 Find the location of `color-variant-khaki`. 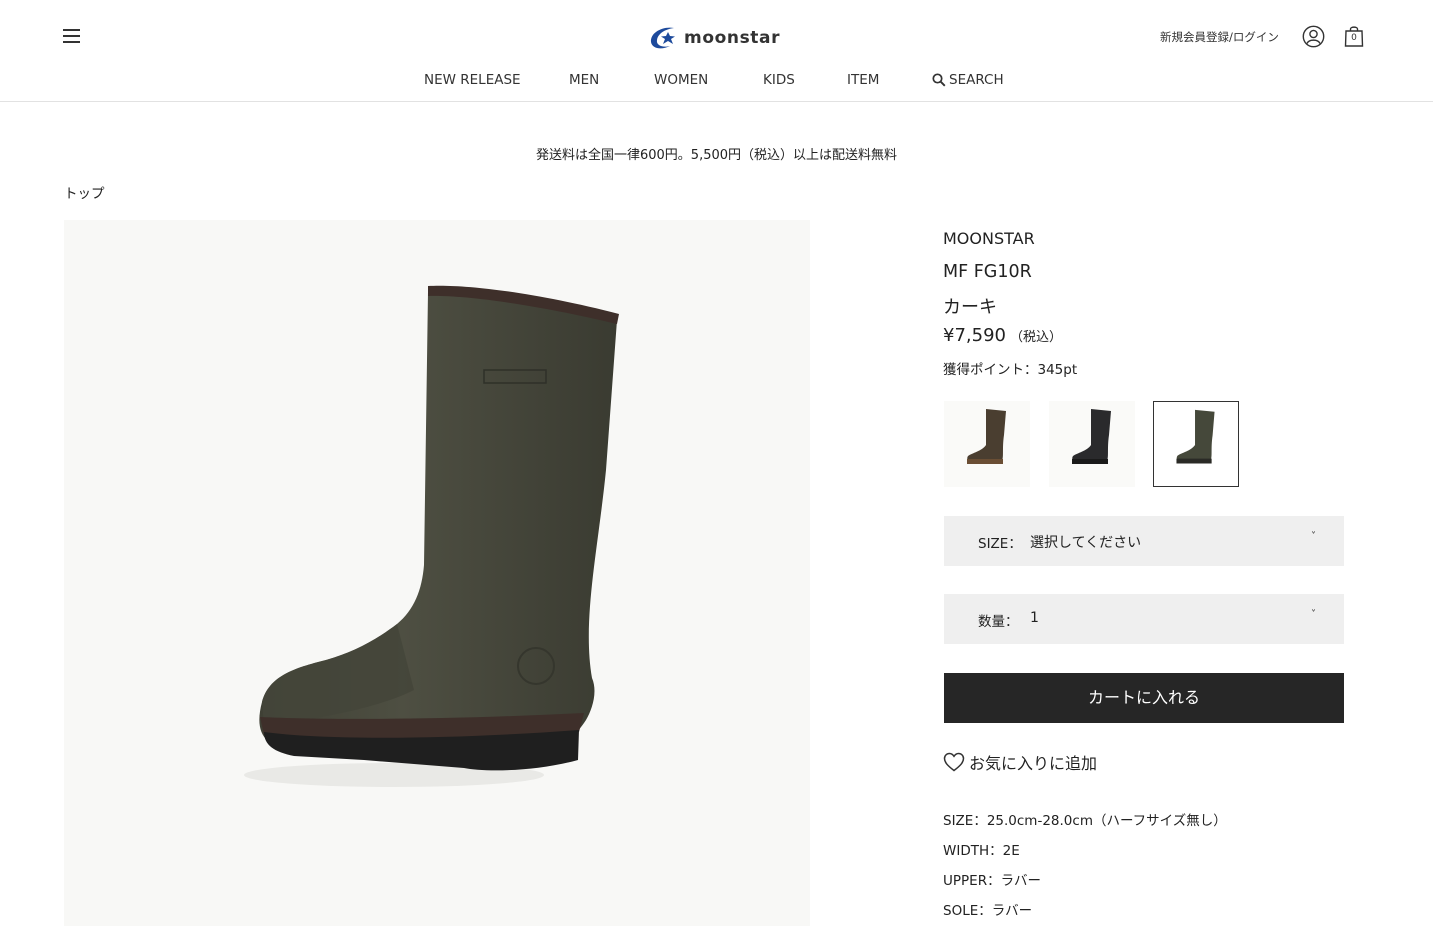

color-variant-khaki is located at coordinates (1196, 444).